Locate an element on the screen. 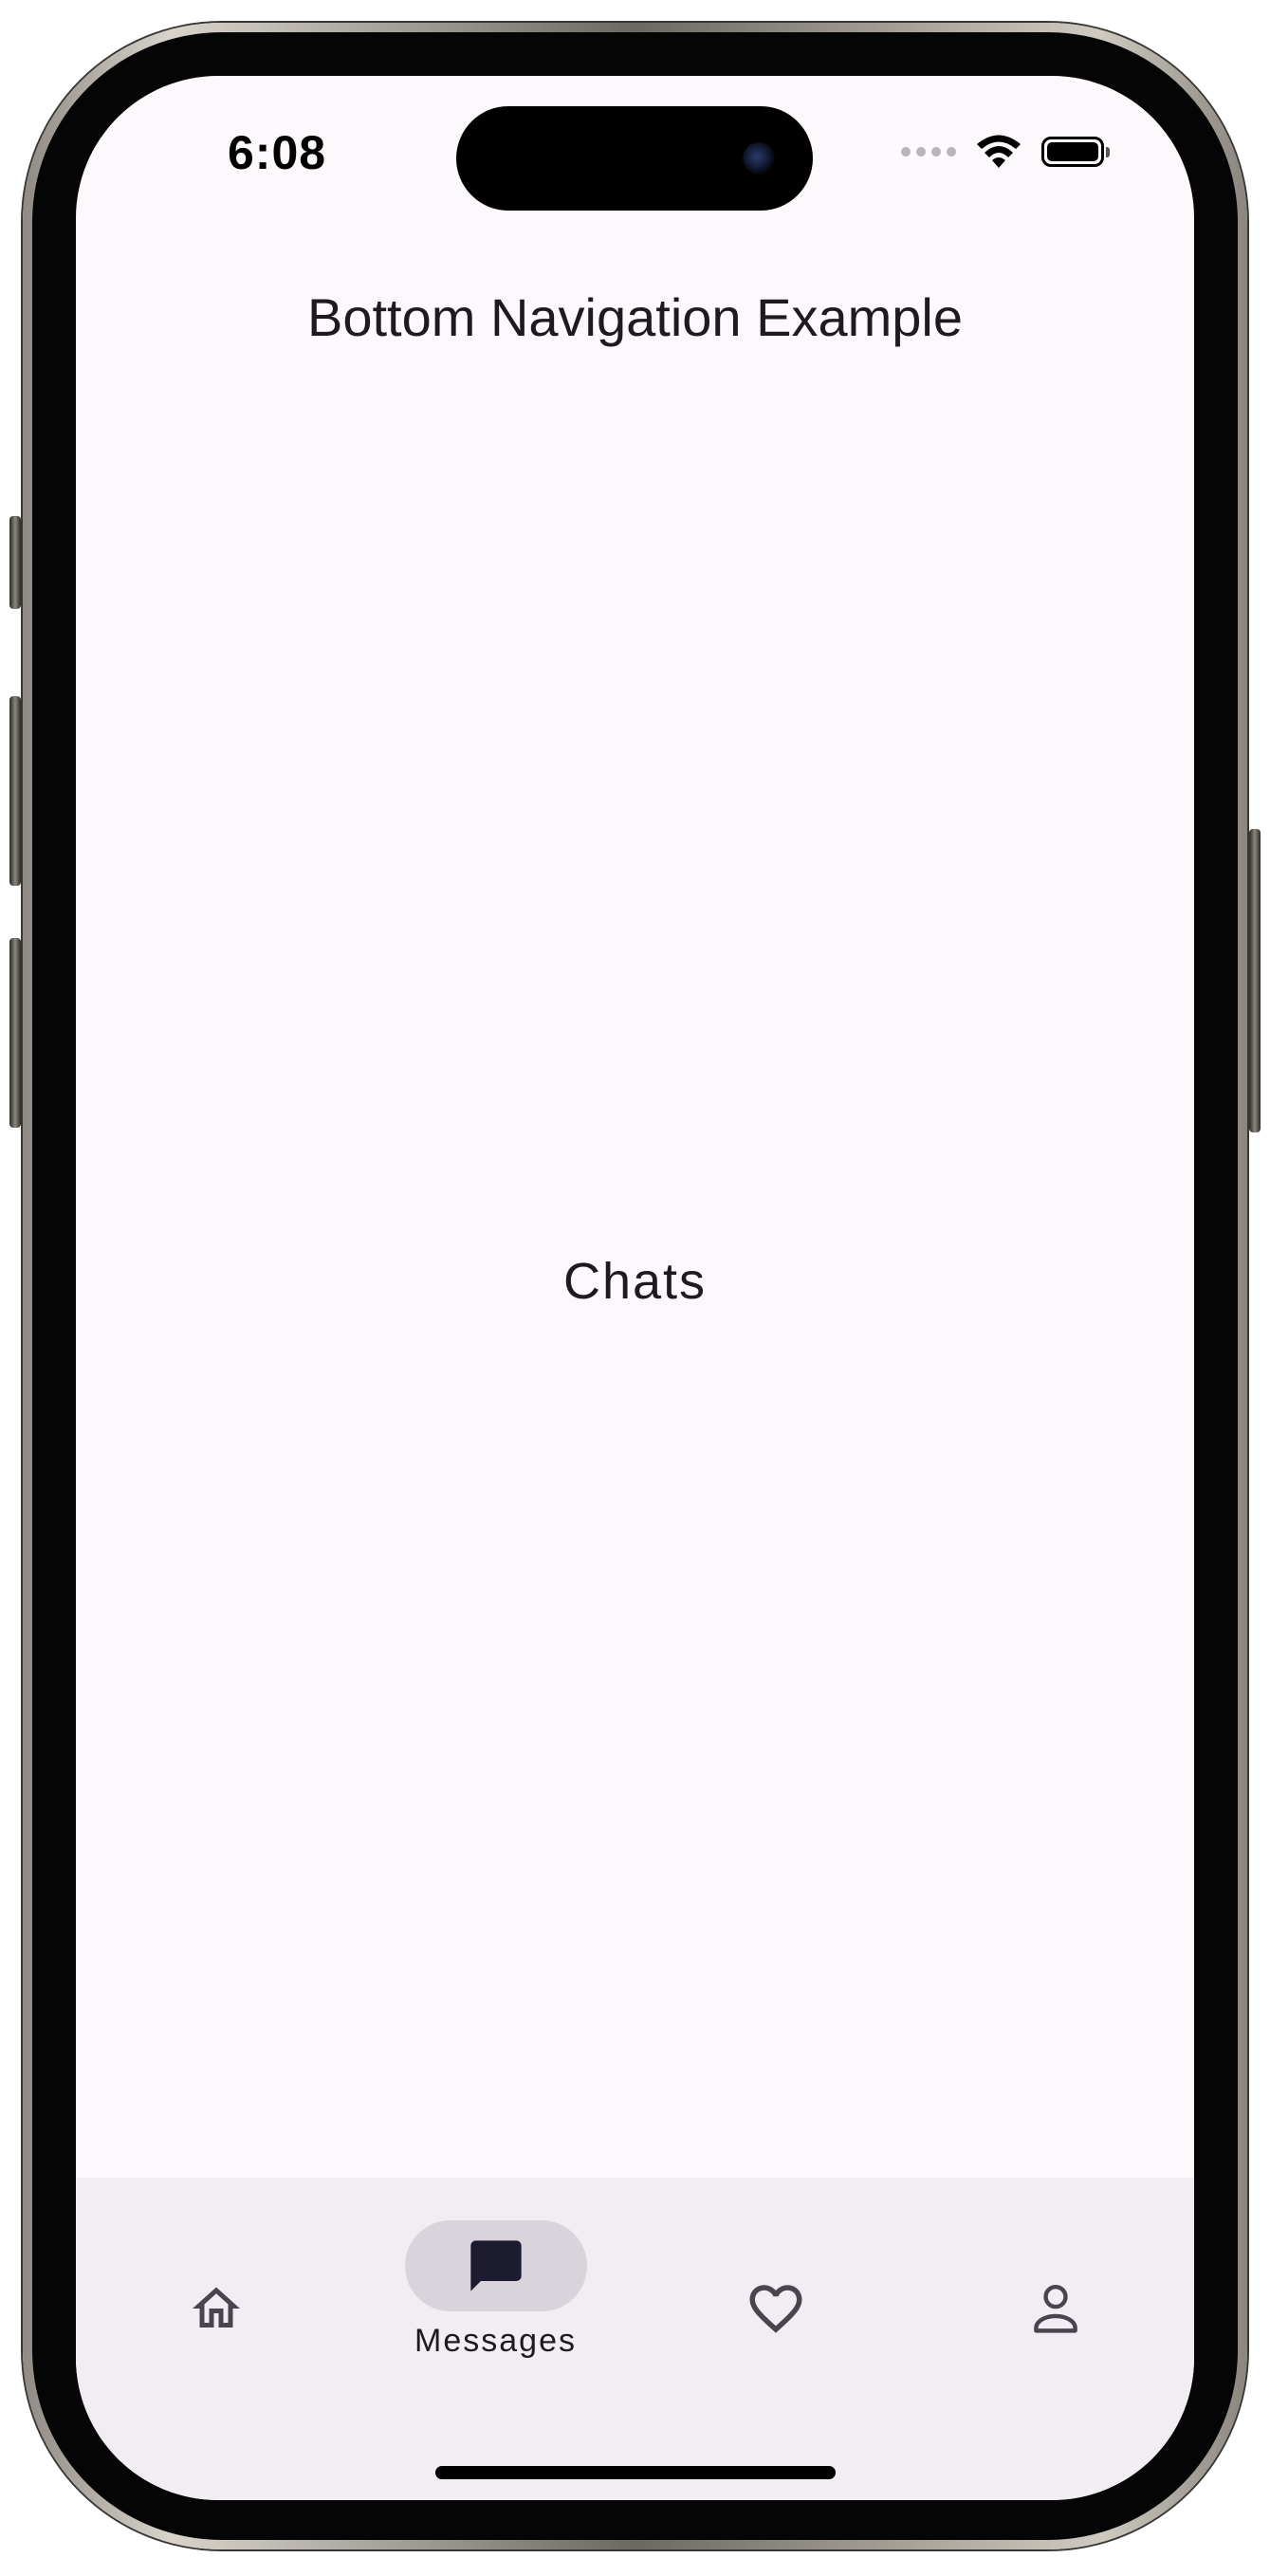 The image size is (1270, 2576). wifi-icon is located at coordinates (999, 151).